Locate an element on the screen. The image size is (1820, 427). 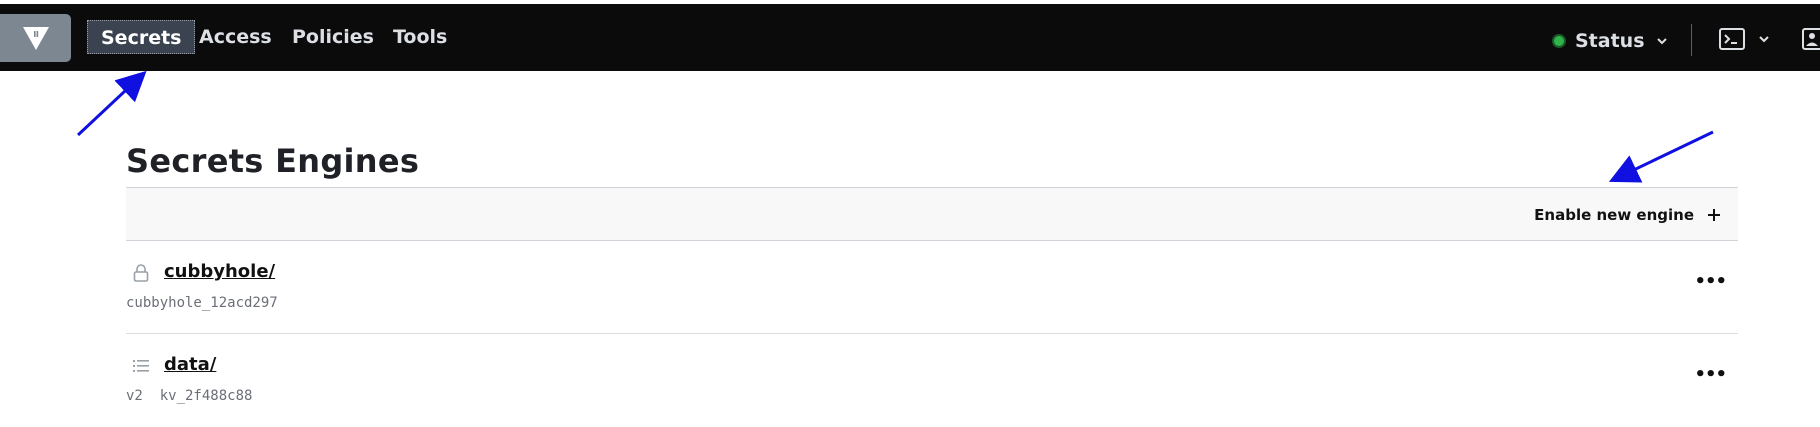
engine-name-link: data/ is located at coordinates (190, 364).